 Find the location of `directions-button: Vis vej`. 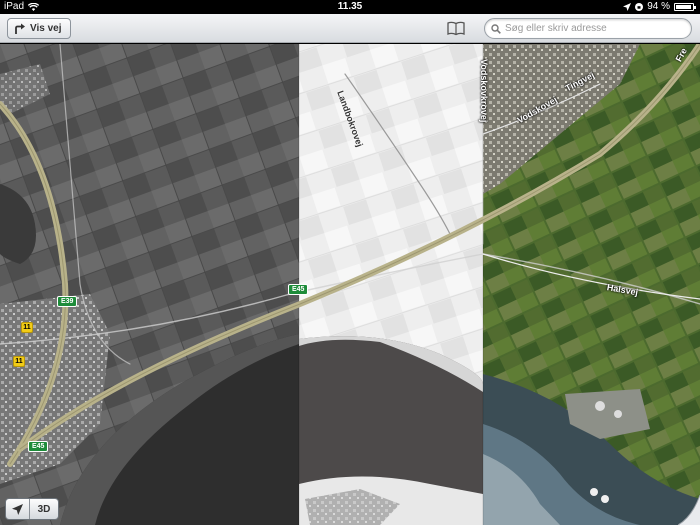

directions-button: Vis vej is located at coordinates (39, 28).